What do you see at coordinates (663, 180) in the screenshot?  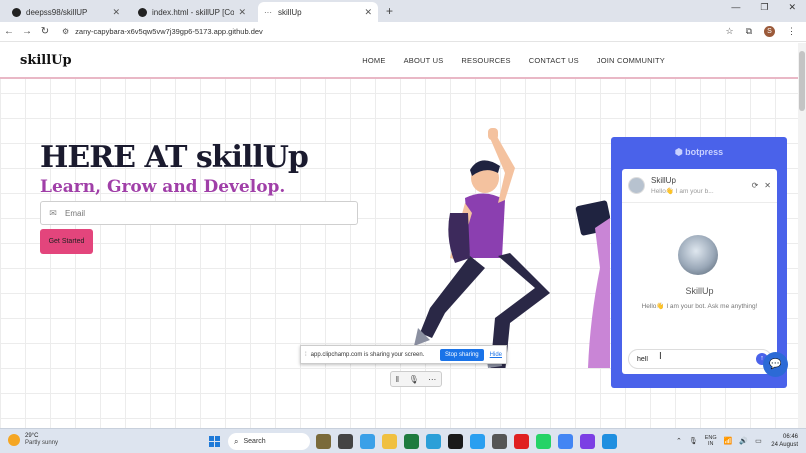 I see `bot-name: SkillUp` at bounding box center [663, 180].